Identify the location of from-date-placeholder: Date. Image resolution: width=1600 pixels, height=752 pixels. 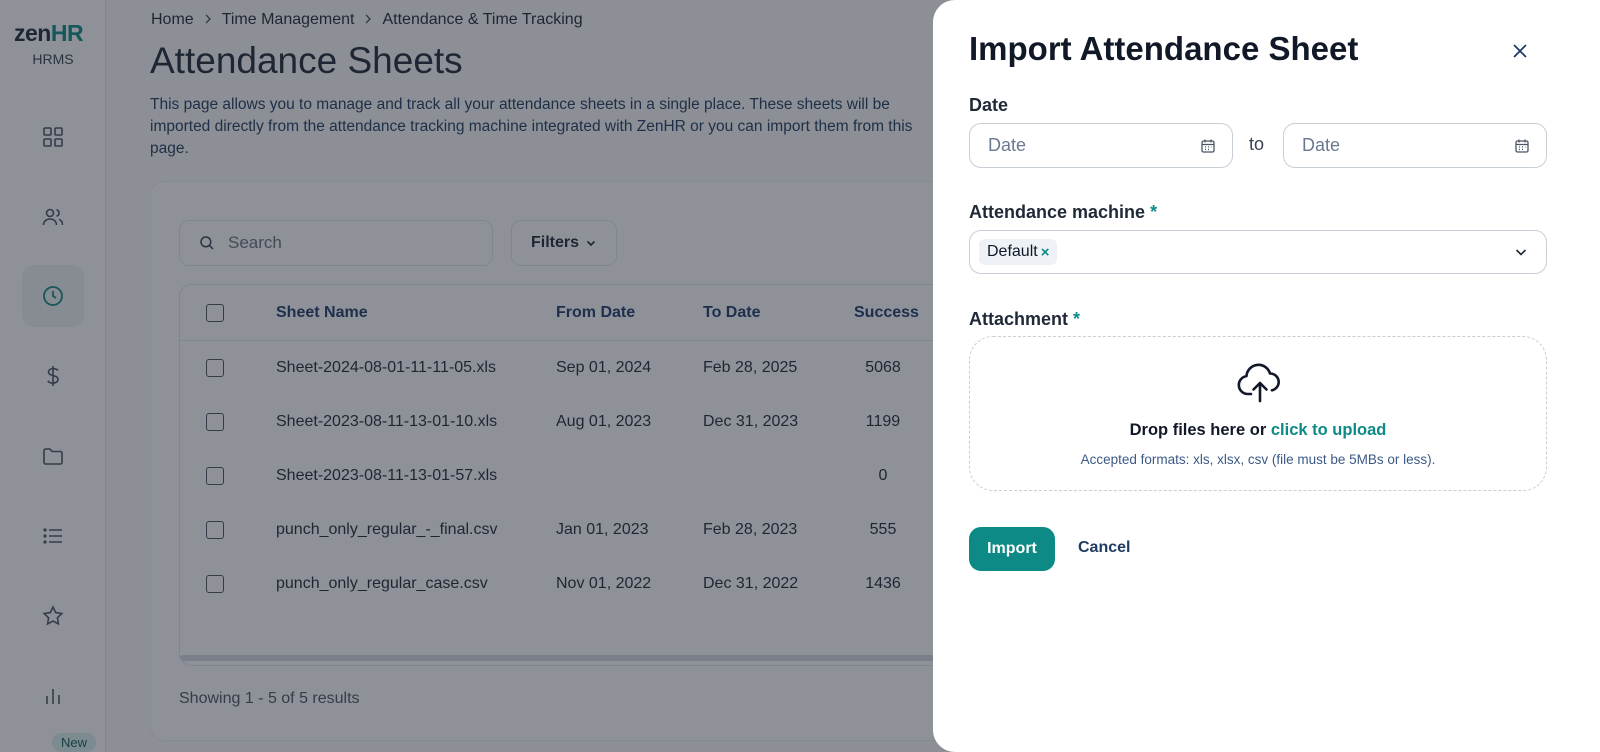
(1007, 145).